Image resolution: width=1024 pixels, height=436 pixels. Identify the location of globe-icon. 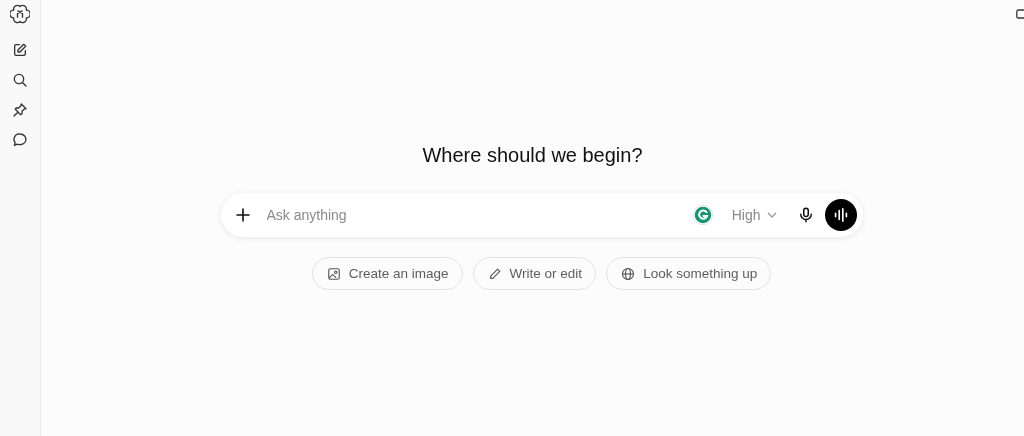
(628, 273).